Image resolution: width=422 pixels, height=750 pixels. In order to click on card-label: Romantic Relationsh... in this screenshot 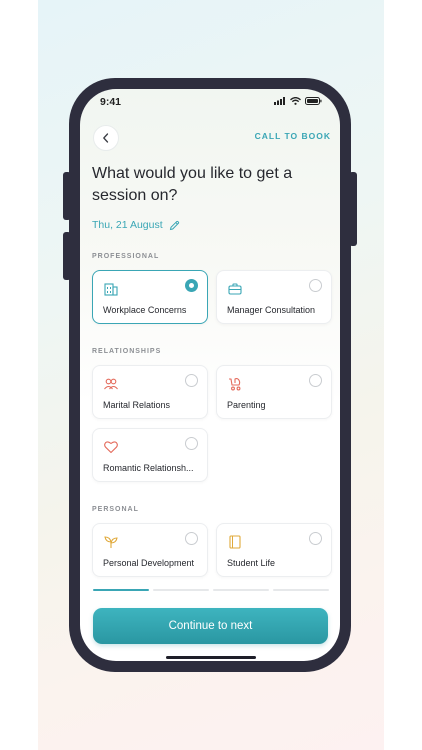, I will do `click(148, 468)`.